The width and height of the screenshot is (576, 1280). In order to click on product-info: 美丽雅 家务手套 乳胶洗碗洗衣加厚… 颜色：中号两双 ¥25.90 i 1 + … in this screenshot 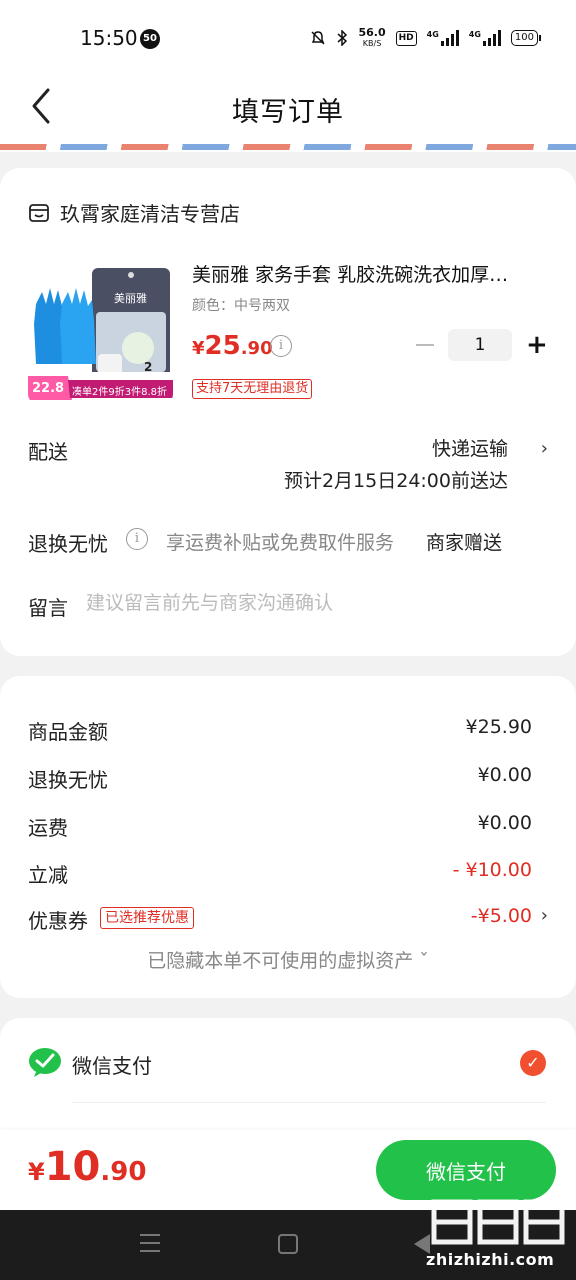, I will do `click(370, 329)`.